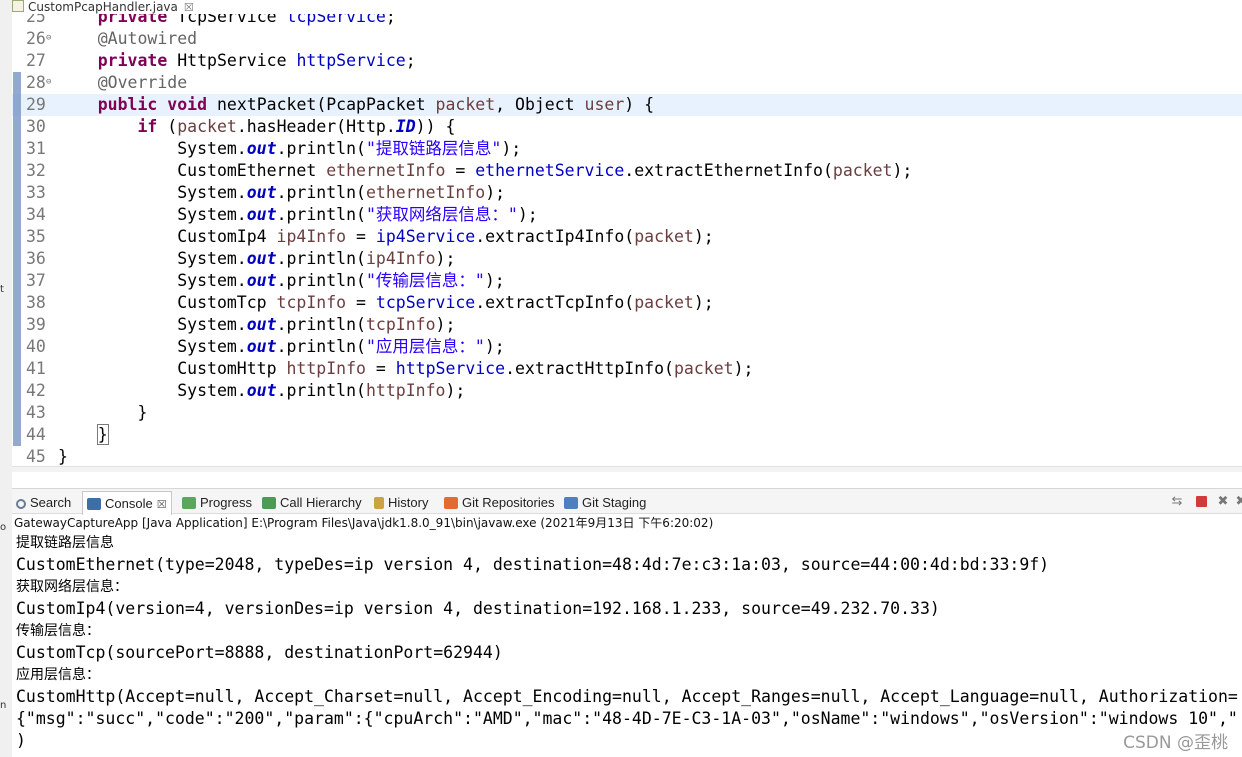 The height and width of the screenshot is (757, 1242). Describe the element at coordinates (36, 456) in the screenshot. I see `line-number: 45` at that location.